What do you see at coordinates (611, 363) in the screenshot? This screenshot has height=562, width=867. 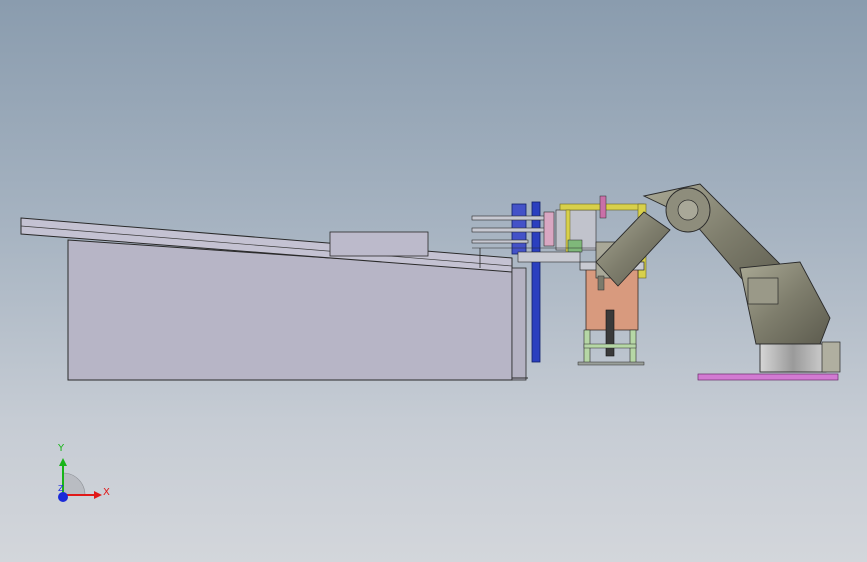 I see `stand-foot` at bounding box center [611, 363].